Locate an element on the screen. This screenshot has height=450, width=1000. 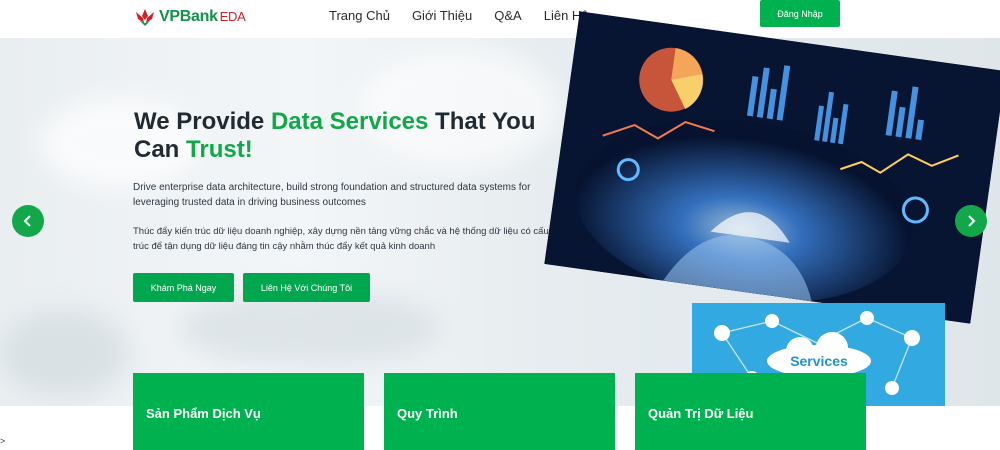
carousel-prev-button is located at coordinates (28, 221).